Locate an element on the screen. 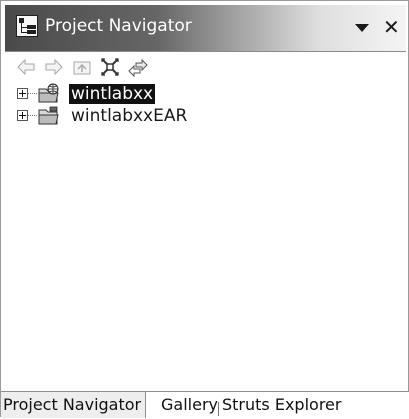  tab-struts-explorer: Struts Explorer is located at coordinates (281, 405).